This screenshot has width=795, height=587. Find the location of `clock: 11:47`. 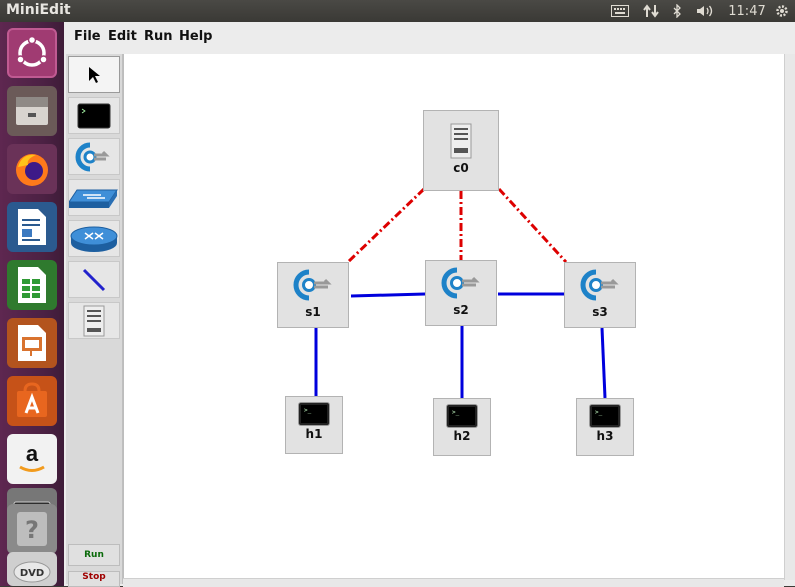

clock: 11:47 is located at coordinates (747, 11).